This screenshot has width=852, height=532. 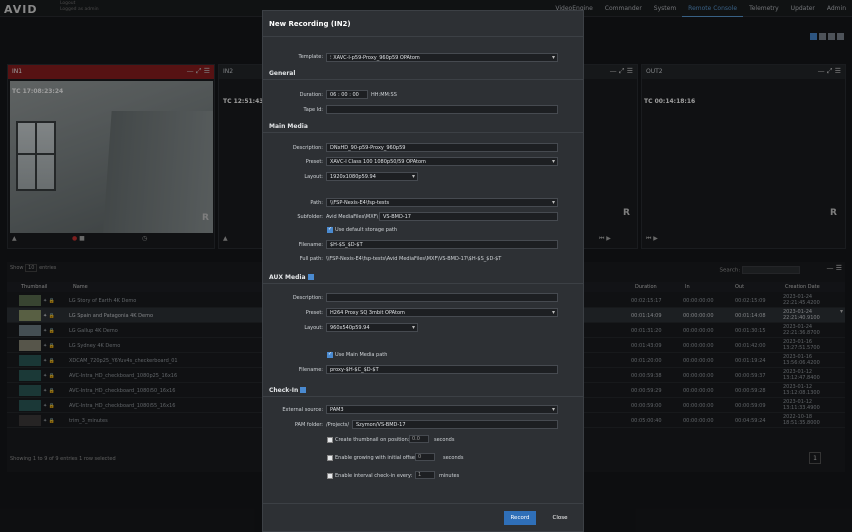 What do you see at coordinates (282, 73) in the screenshot?
I see `section-general: General` at bounding box center [282, 73].